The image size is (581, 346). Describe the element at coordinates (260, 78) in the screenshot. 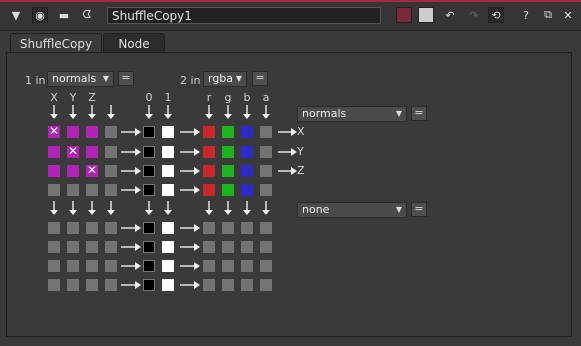

I see `input2-eq-button: =` at that location.